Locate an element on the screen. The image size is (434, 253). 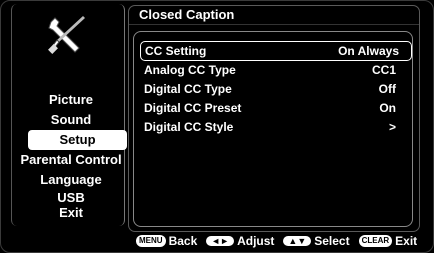
setting-label: Digital CC Style is located at coordinates (189, 127).